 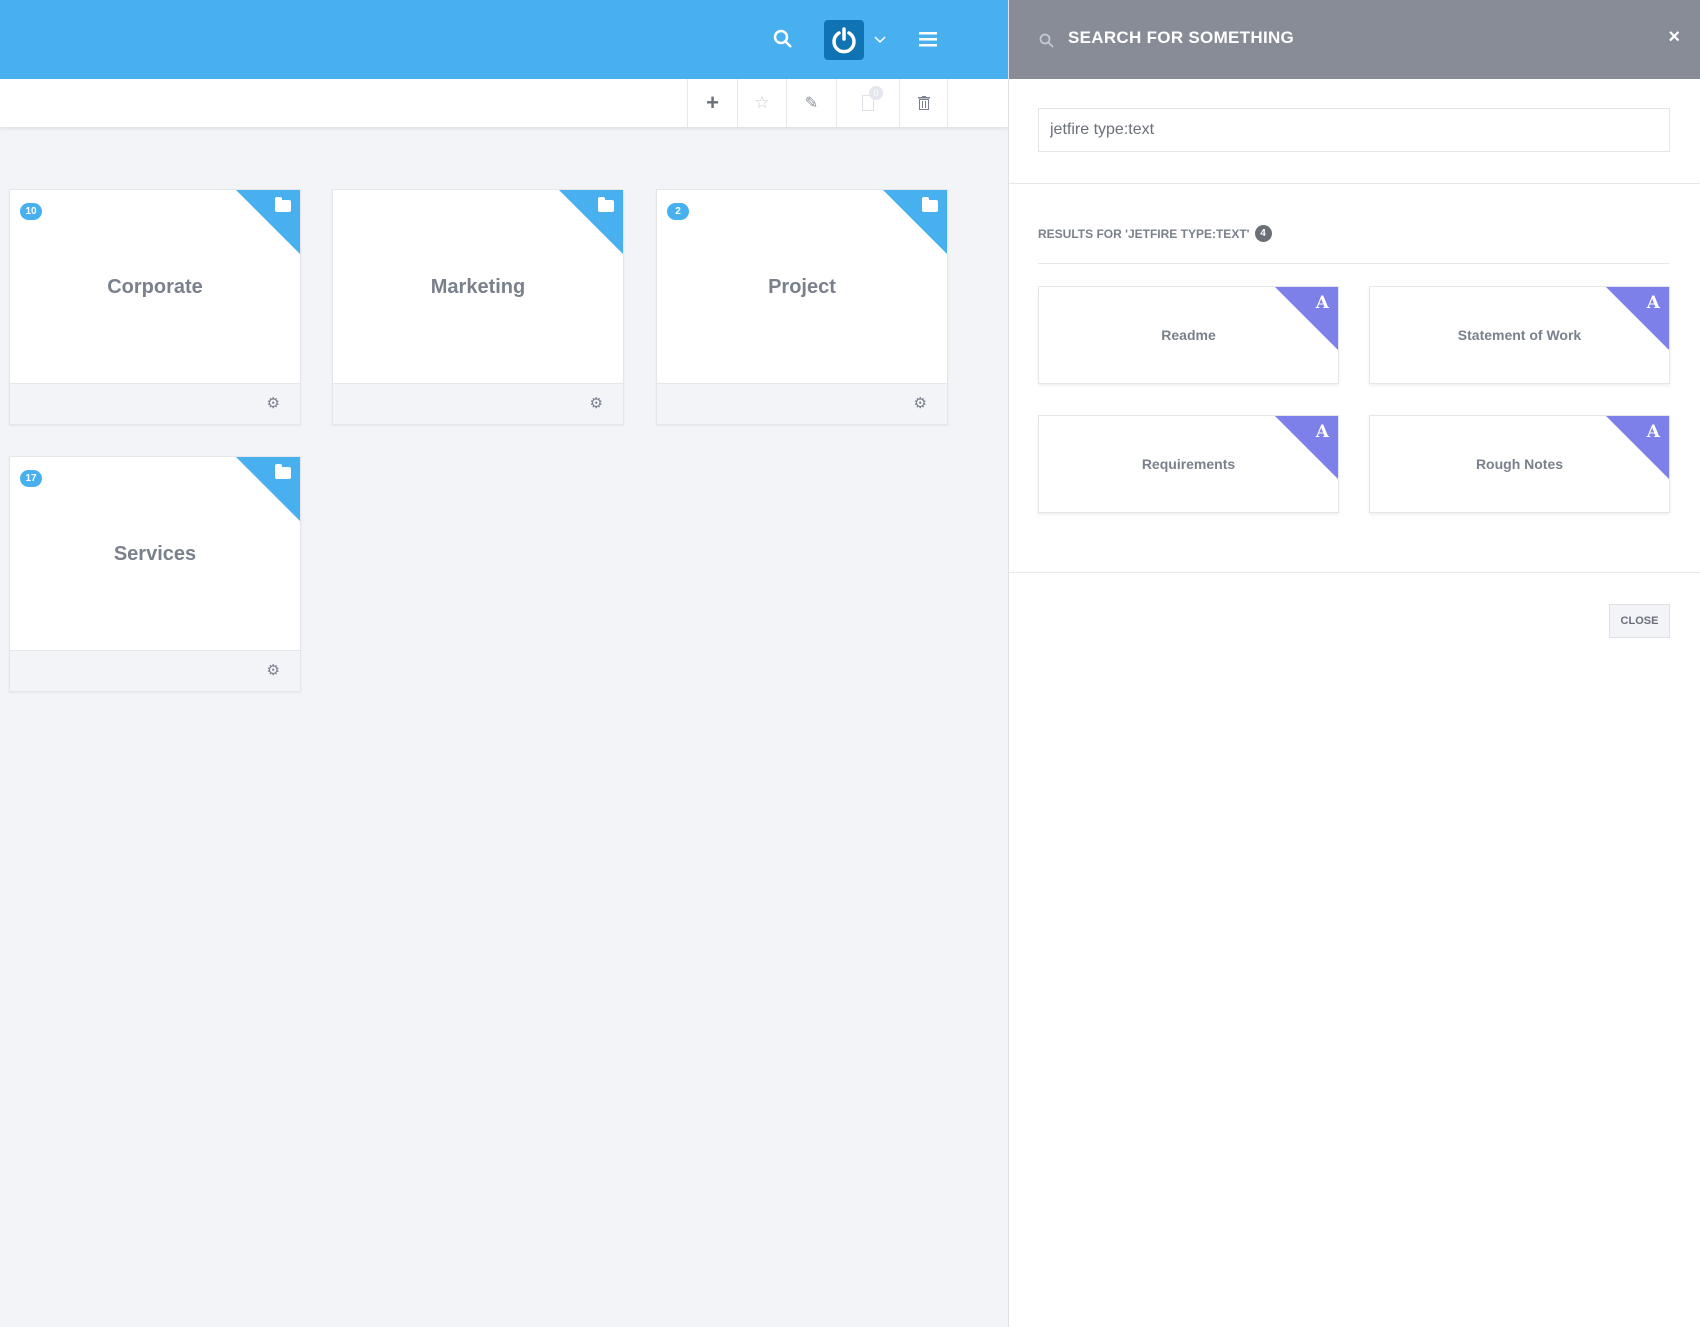 What do you see at coordinates (31, 478) in the screenshot?
I see `count-badge: 17` at bounding box center [31, 478].